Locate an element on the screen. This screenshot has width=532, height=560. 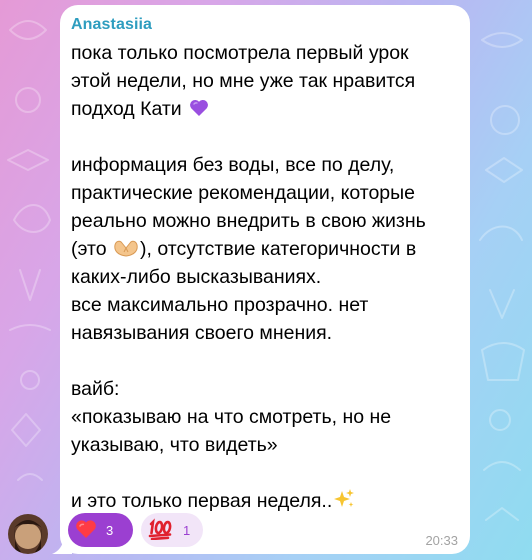
reaction-heart-button: 3 is located at coordinates (100, 530).